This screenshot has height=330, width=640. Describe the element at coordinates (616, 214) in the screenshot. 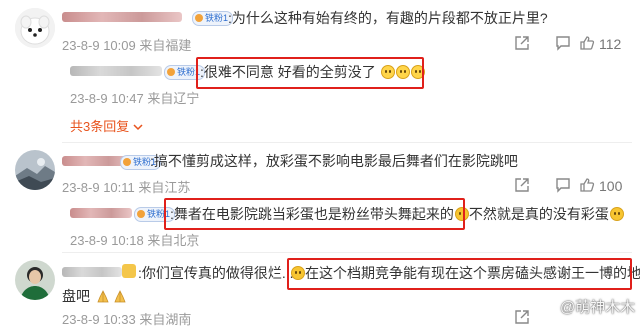

I see `smile-emoji-icon` at that location.